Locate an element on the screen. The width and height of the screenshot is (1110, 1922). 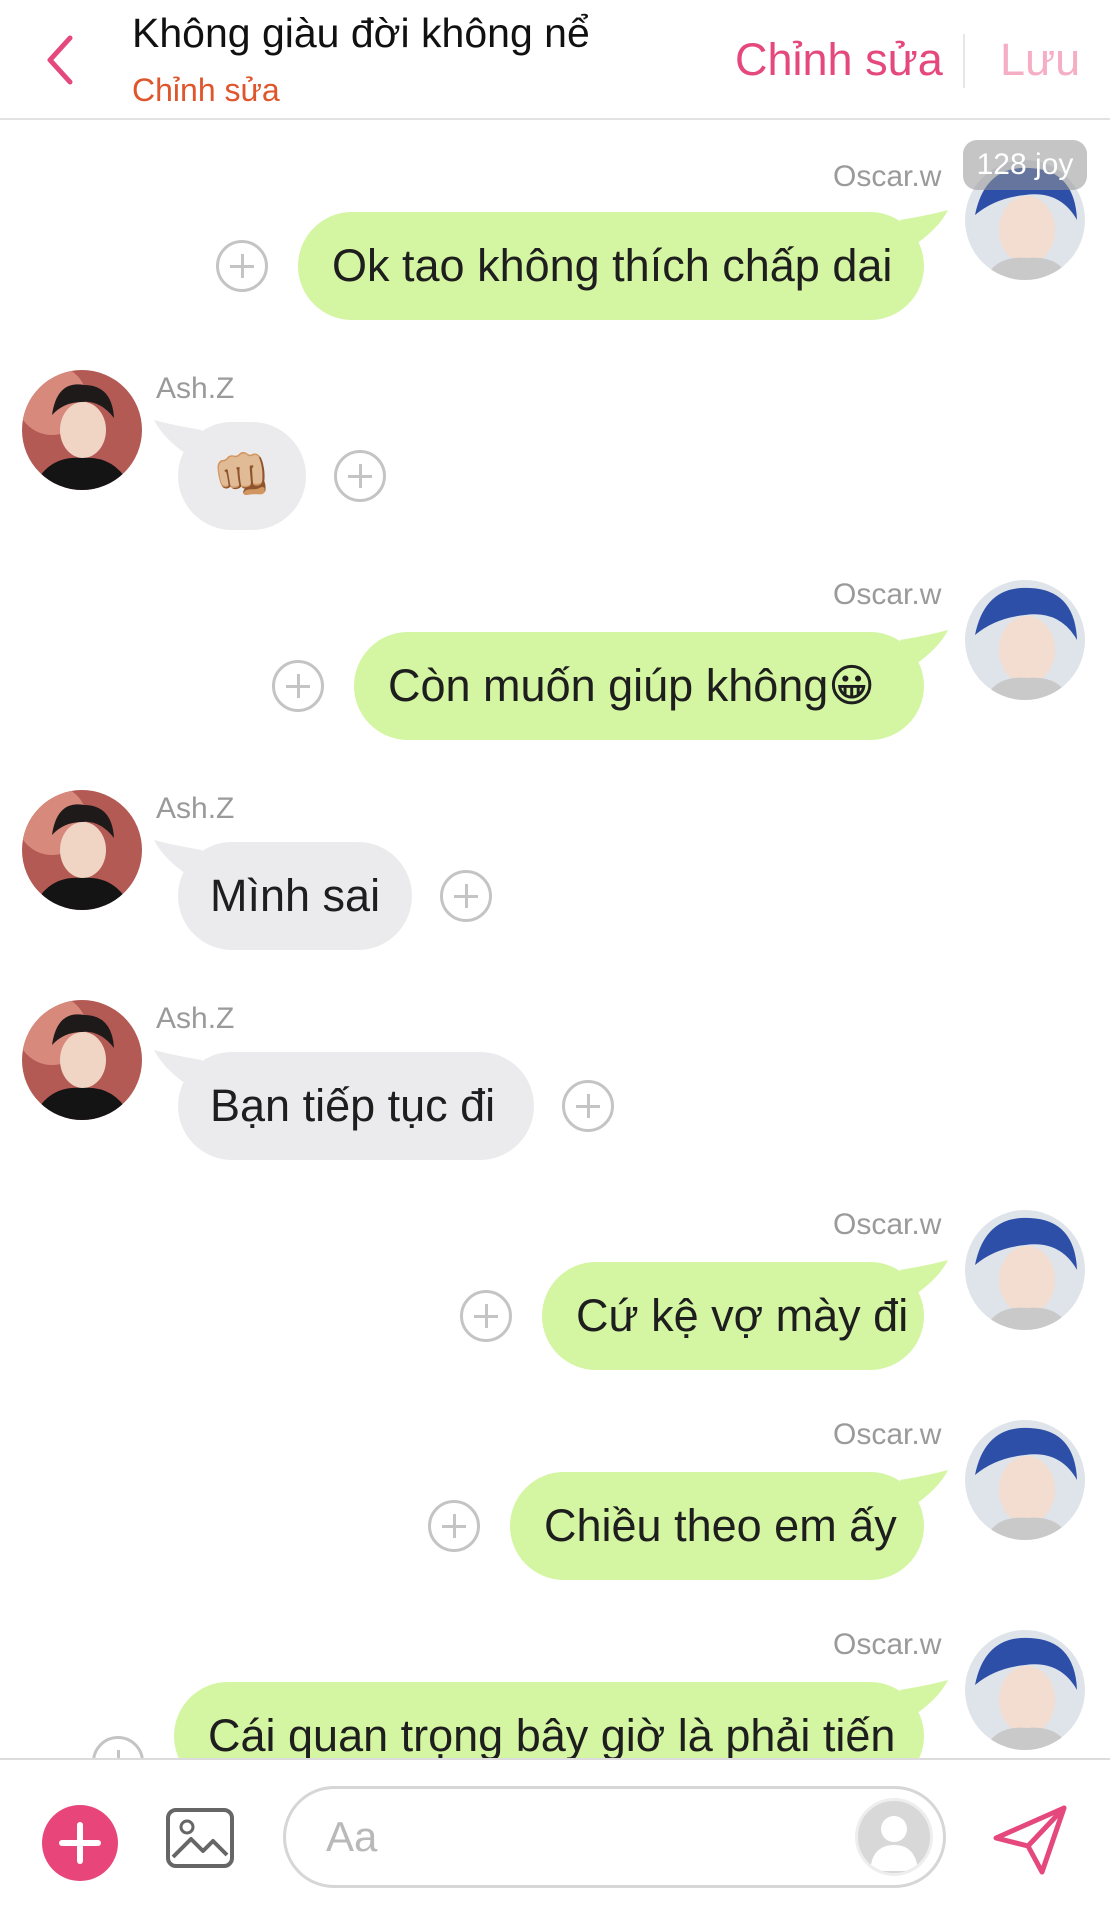
message-bubble: Chiều theo em ấy is located at coordinates (717, 1526).